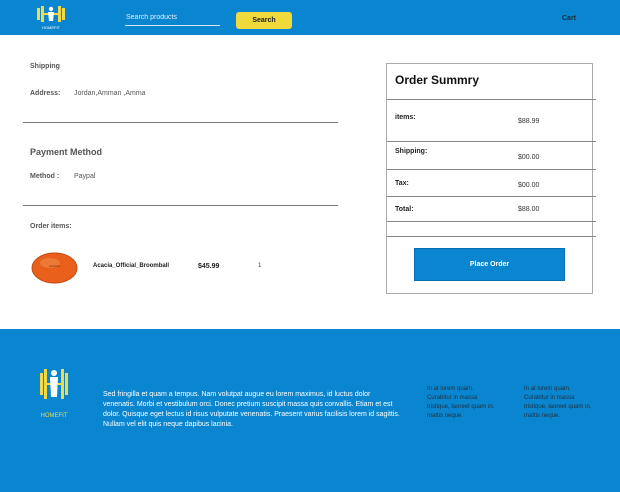 This screenshot has width=620, height=492. What do you see at coordinates (51, 27) in the screenshot?
I see `logo-text: HOMEFIT` at bounding box center [51, 27].